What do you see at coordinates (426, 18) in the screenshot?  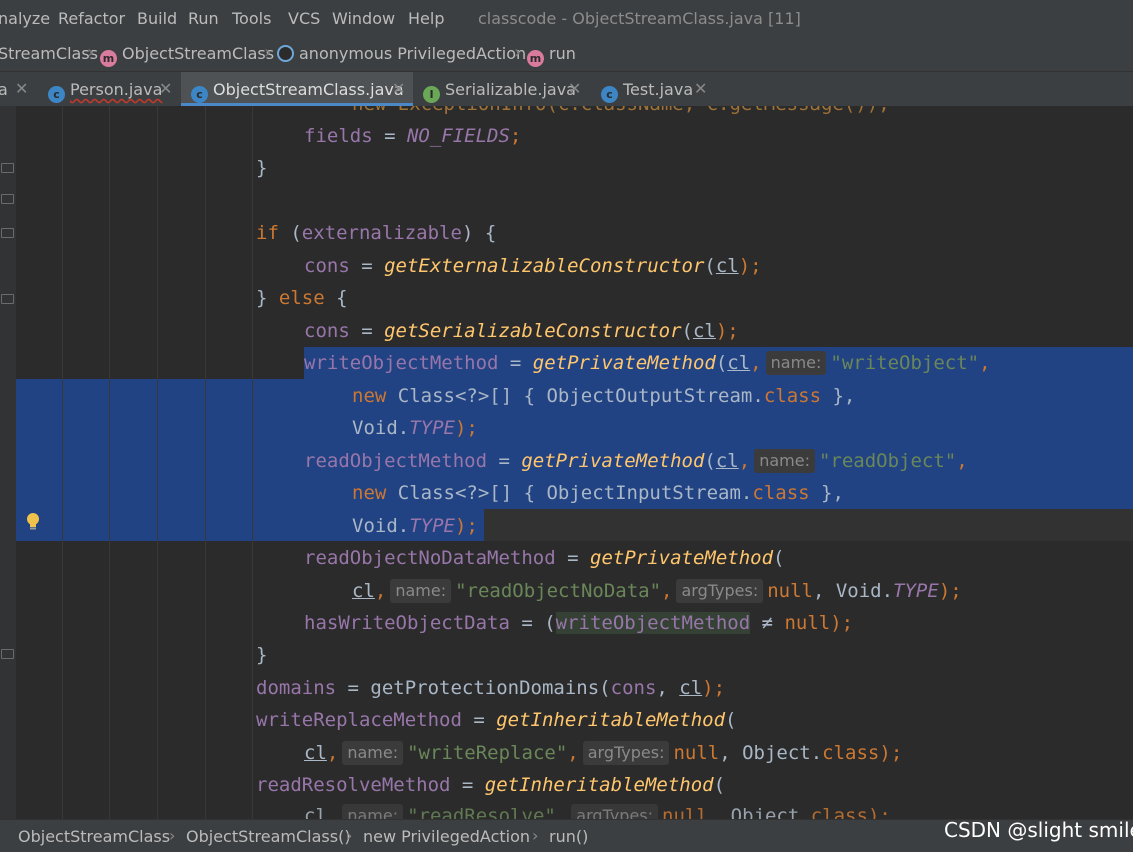 I see `menu-help: Help` at bounding box center [426, 18].